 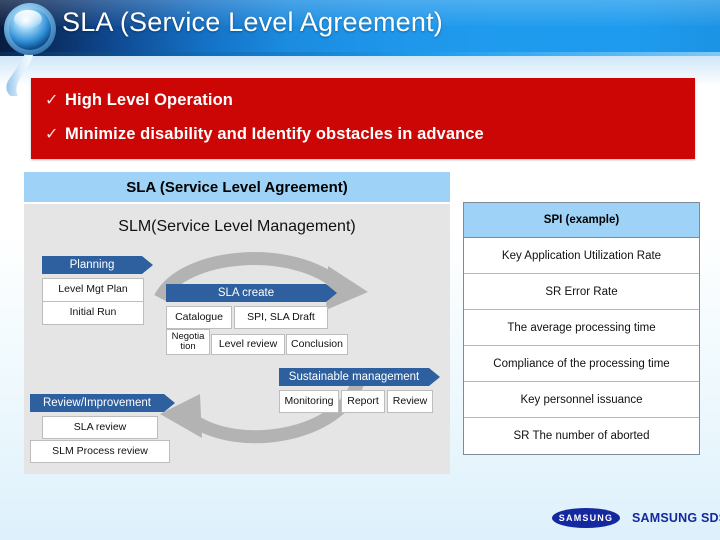 I want to click on stage-item: Level review, so click(x=248, y=344).